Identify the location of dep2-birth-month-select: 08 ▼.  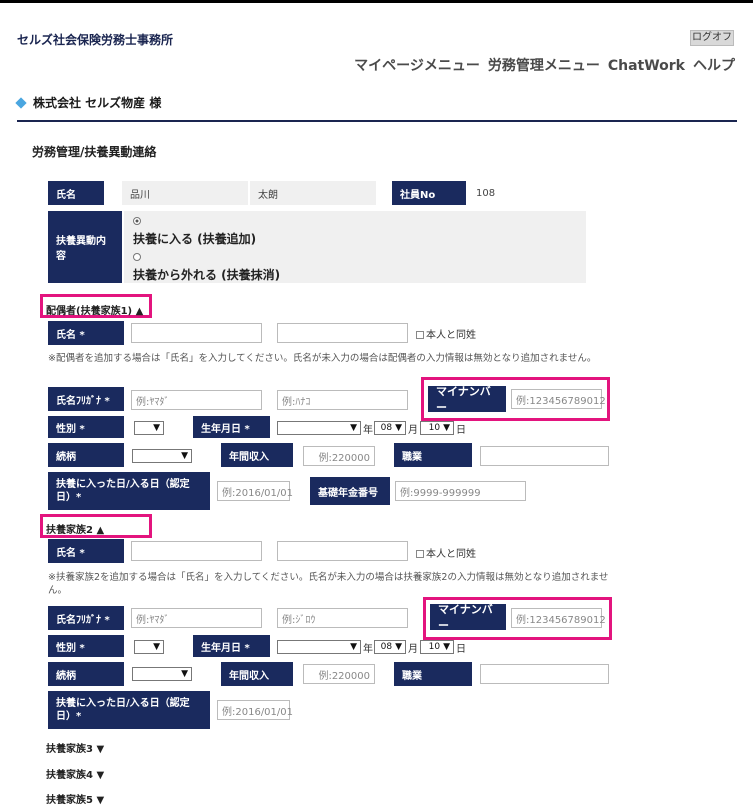
(390, 647).